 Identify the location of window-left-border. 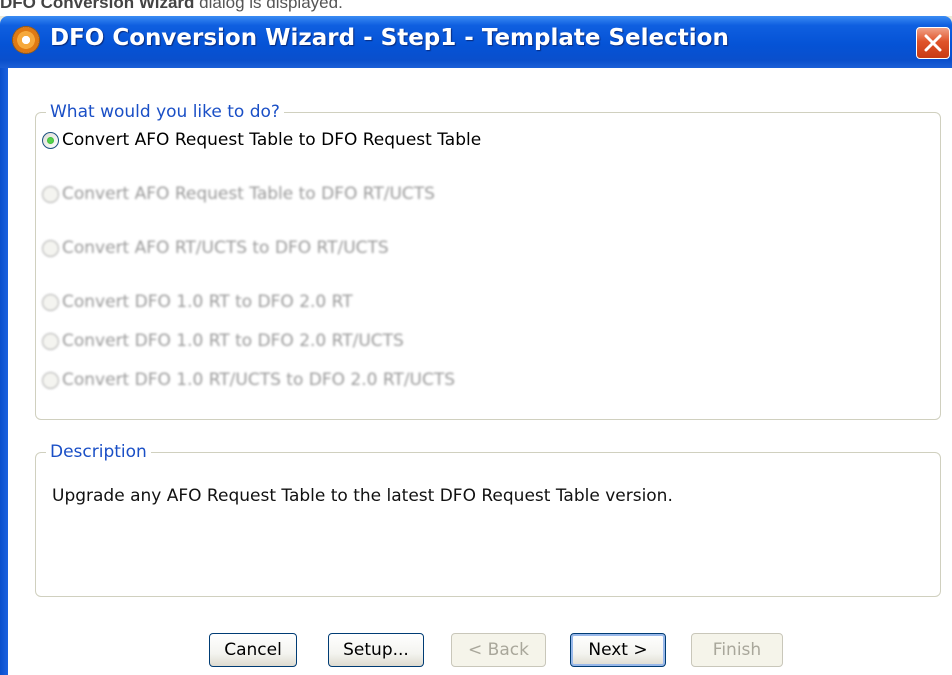
(4, 371).